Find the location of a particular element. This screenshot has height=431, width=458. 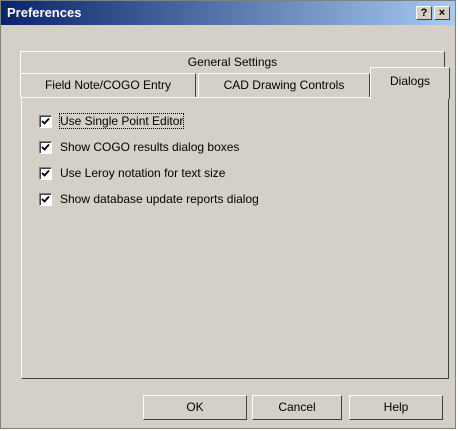

tab-cad-drawing-controls: CAD Drawing Controls is located at coordinates (284, 85).